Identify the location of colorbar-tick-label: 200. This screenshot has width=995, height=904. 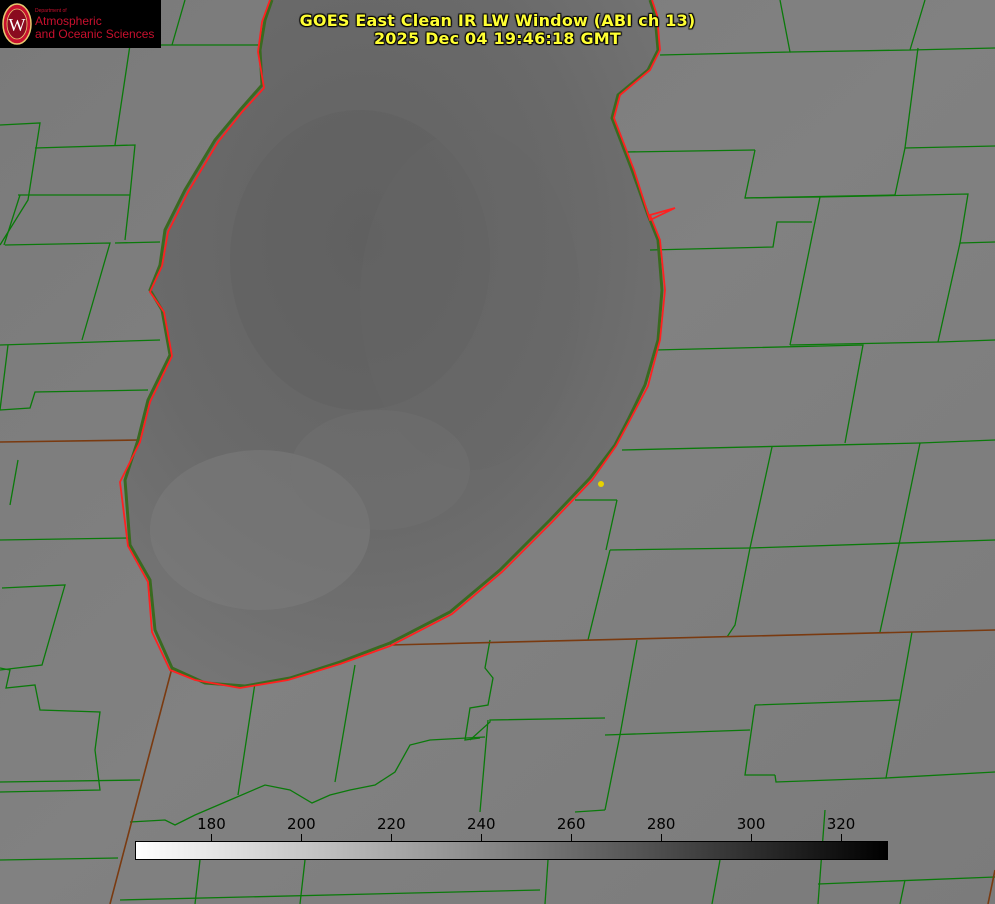
(301, 824).